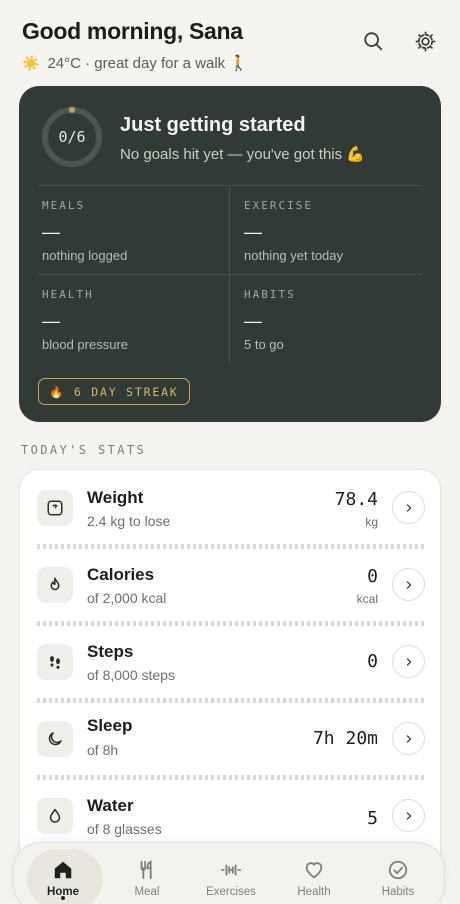  Describe the element at coordinates (213, 125) in the screenshot. I see `summary-title: Just getting started` at that location.